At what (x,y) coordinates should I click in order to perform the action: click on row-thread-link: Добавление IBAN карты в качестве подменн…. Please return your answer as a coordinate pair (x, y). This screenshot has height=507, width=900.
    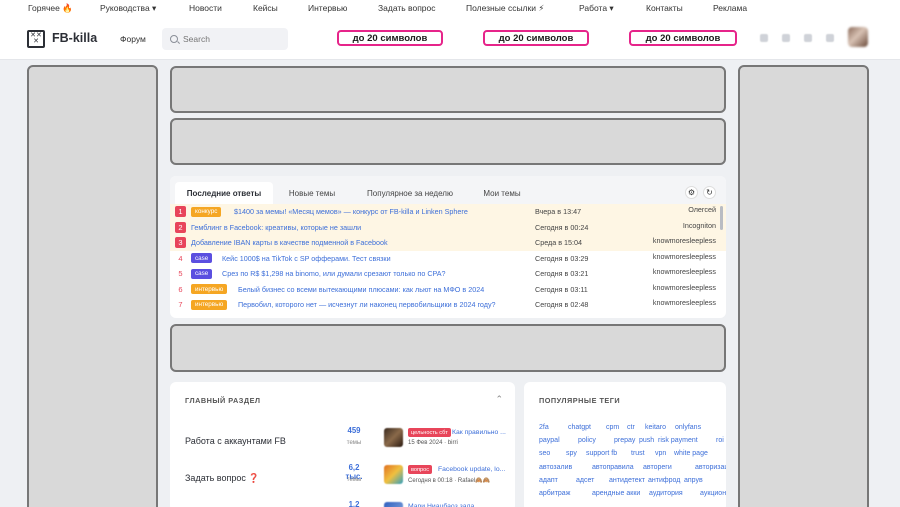
    Looking at the image, I should click on (289, 242).